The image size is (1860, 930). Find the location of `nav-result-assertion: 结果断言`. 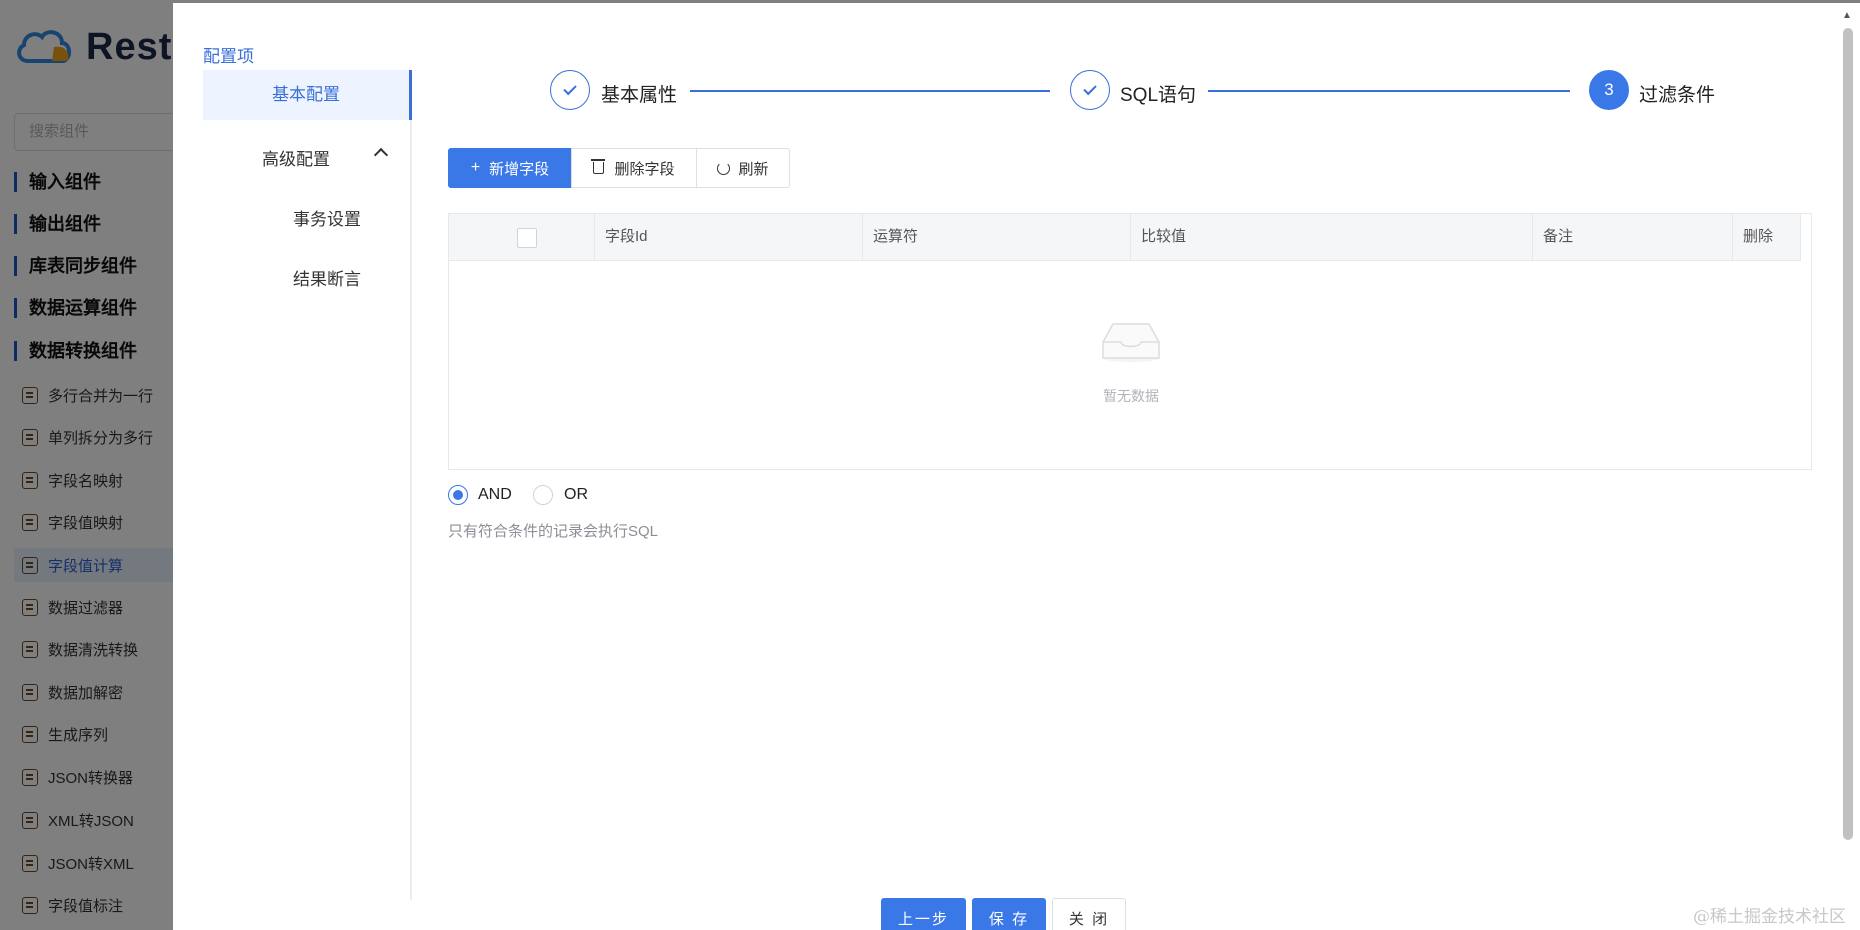

nav-result-assertion: 结果断言 is located at coordinates (327, 277).